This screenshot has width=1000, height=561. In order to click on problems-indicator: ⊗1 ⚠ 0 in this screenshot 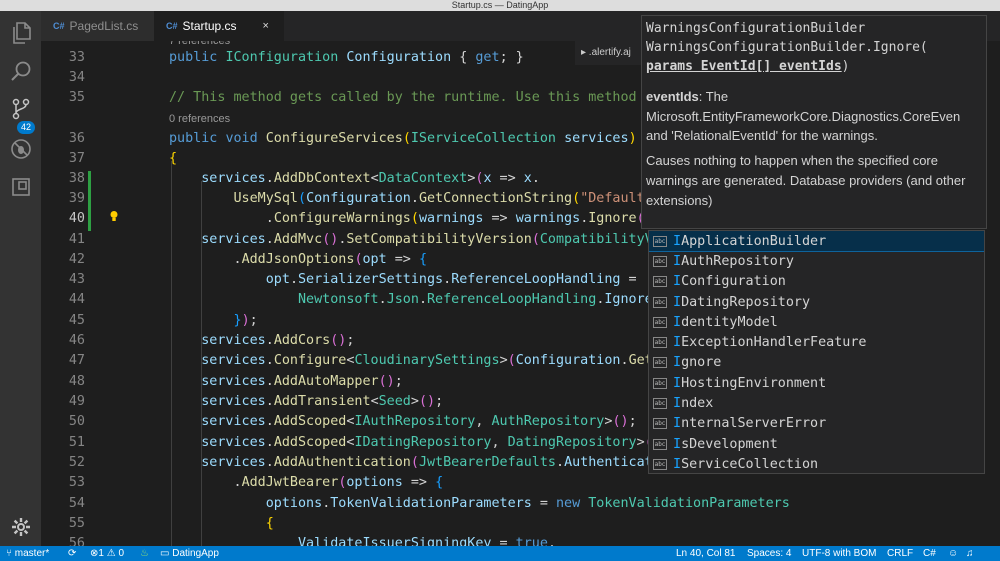, I will do `click(107, 553)`.